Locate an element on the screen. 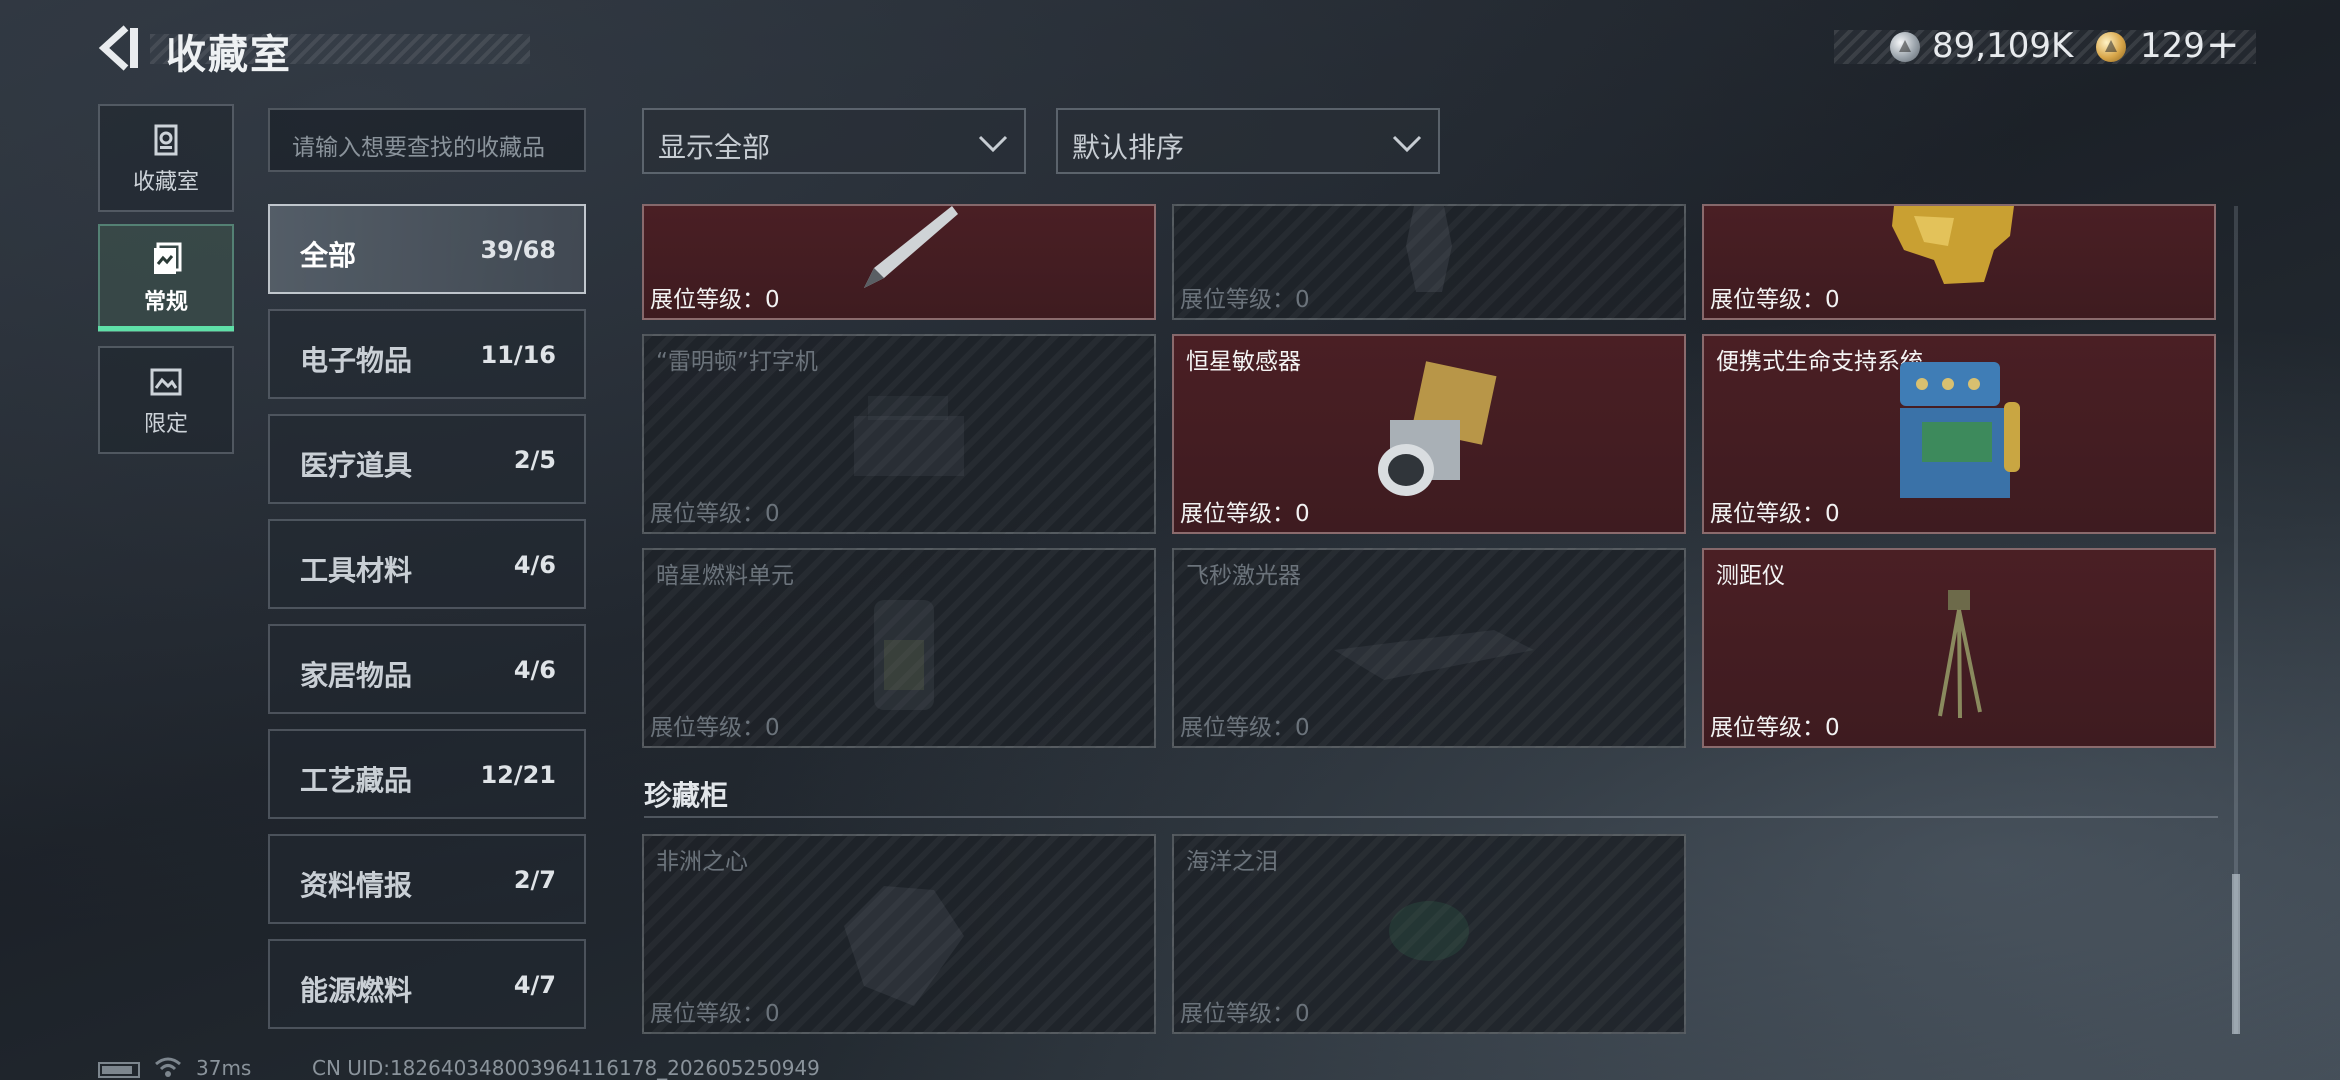  display-filter-value: 显示全部 is located at coordinates (714, 147).